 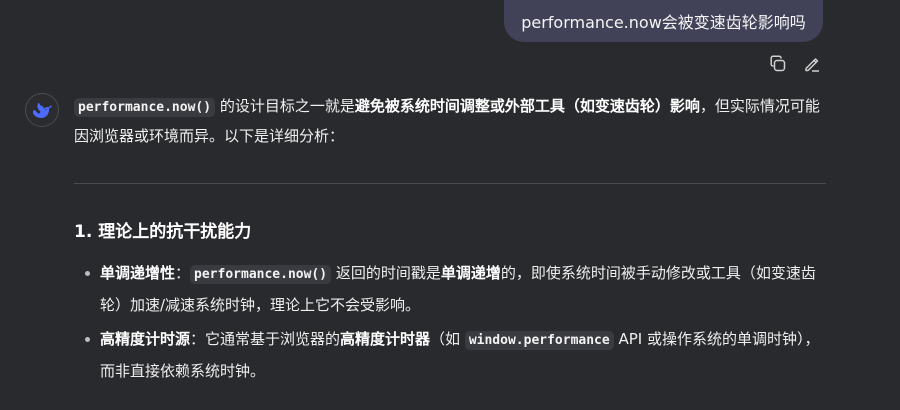 What do you see at coordinates (527, 106) in the screenshot?
I see `bold-text: 避免被系统时间调整或外部工具（如变速齿轮）影响` at bounding box center [527, 106].